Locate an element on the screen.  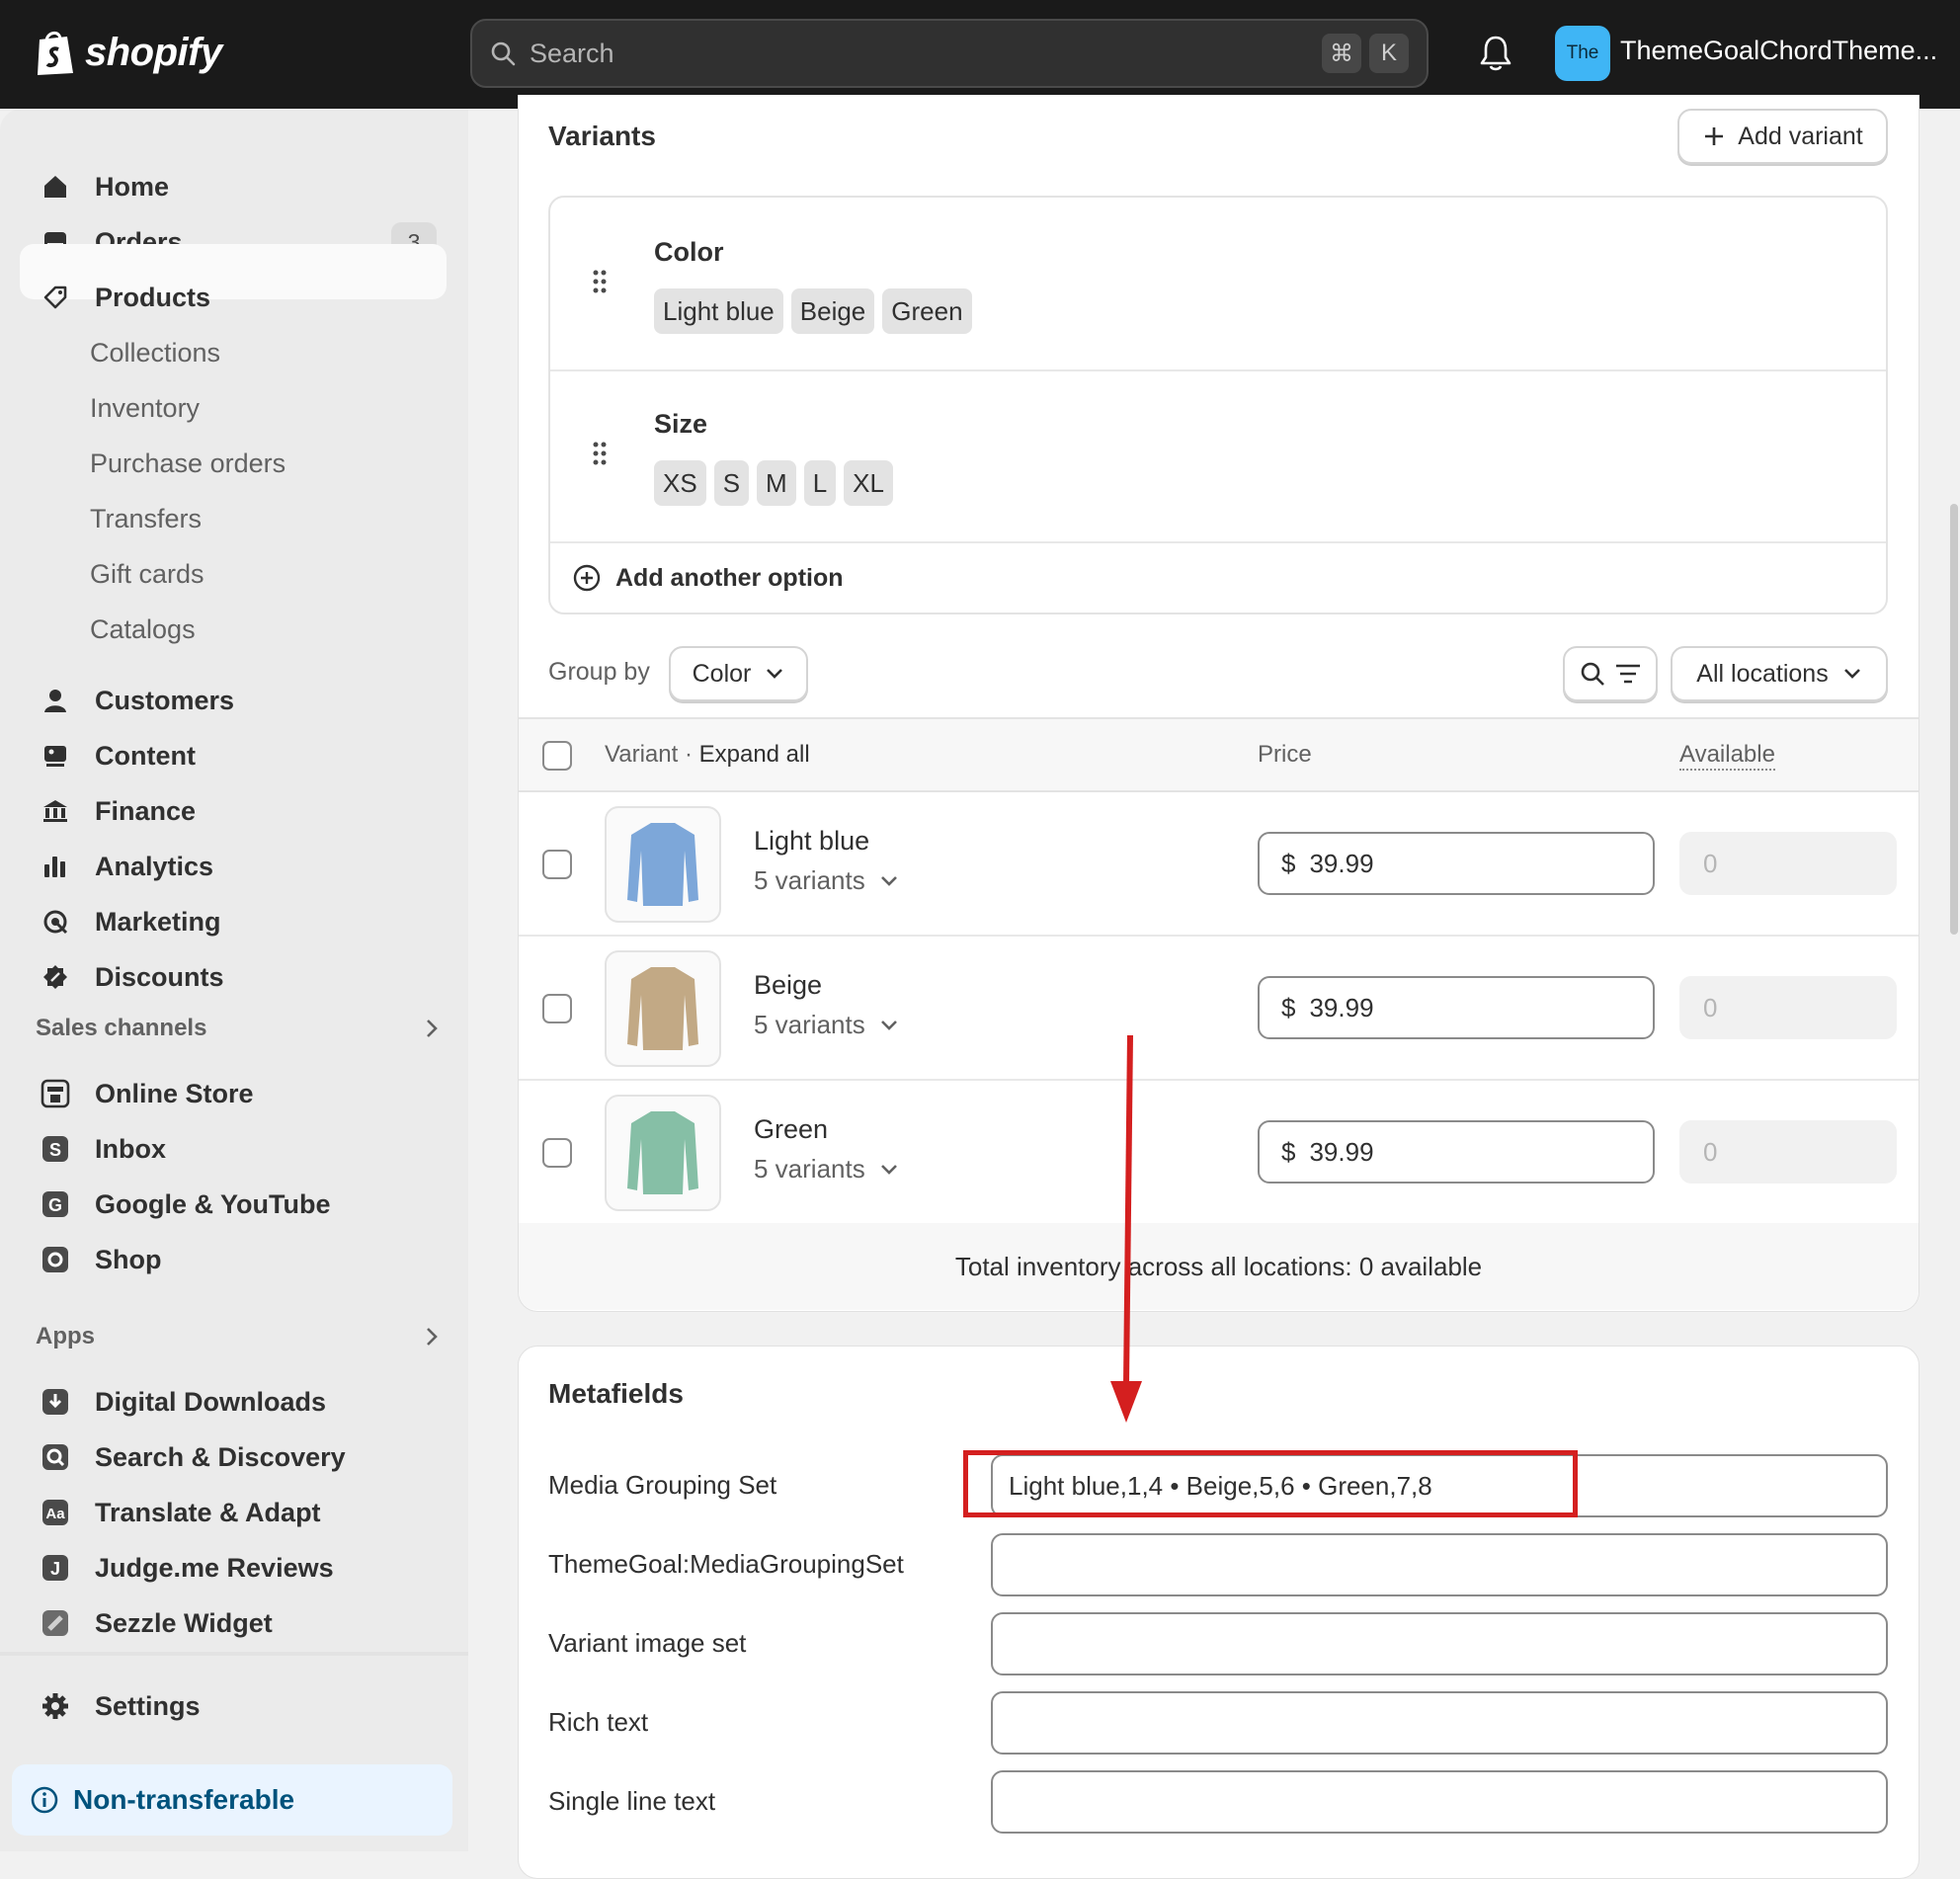
sidebar-item-content: Content is located at coordinates (233, 755).